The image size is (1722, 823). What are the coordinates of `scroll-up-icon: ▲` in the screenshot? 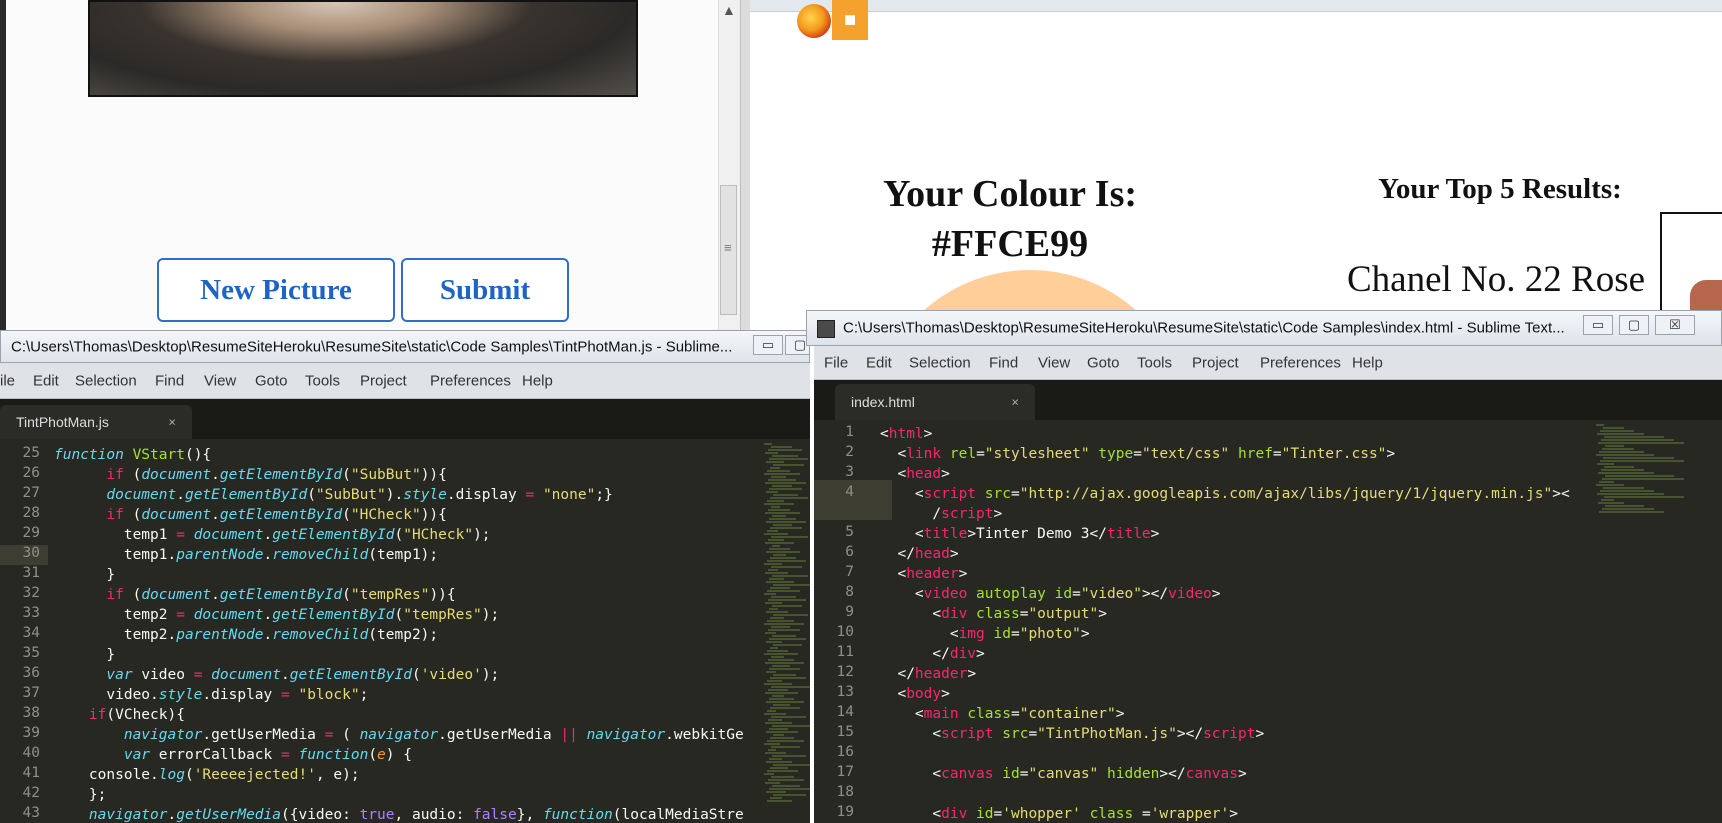 It's located at (729, 10).